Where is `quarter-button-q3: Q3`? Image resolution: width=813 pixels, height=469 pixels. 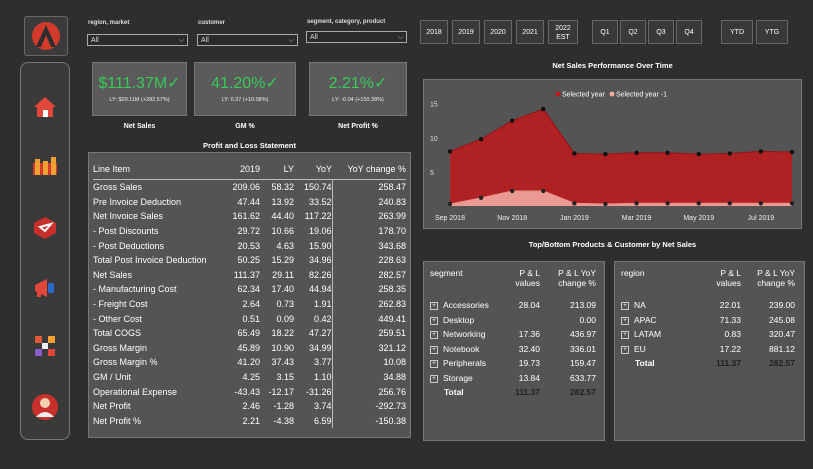 quarter-button-q3: Q3 is located at coordinates (661, 32).